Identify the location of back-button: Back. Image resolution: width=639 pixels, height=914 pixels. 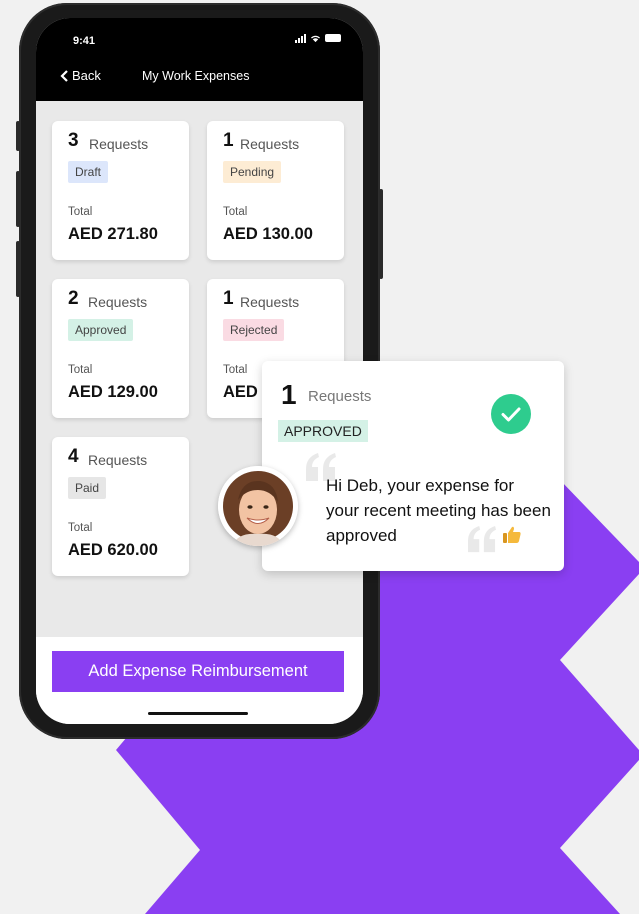
(80, 75).